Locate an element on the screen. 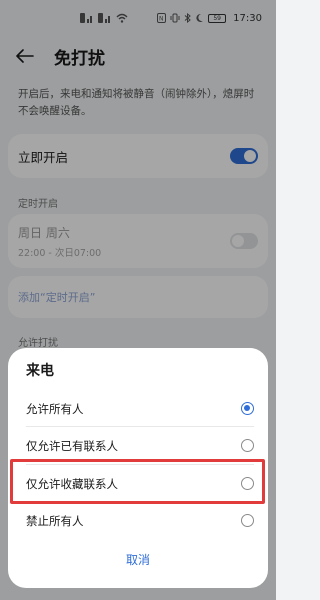  highlight-box is located at coordinates (137, 481).